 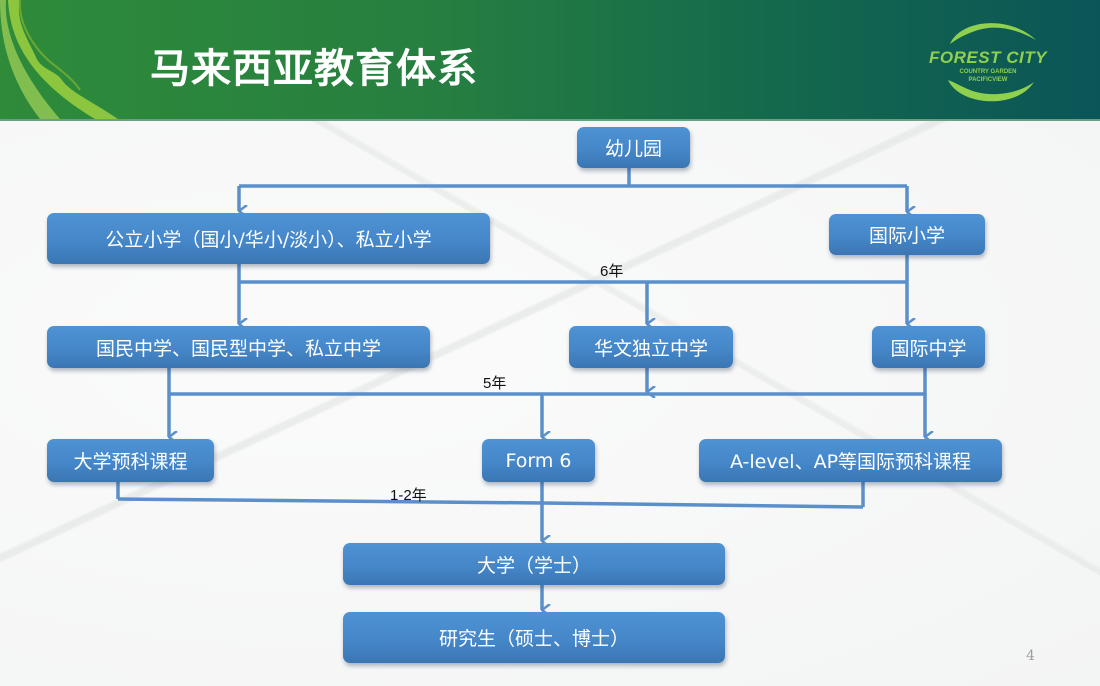 I want to click on node-alevel: A-level、AP等国际预科课程, so click(x=850, y=460).